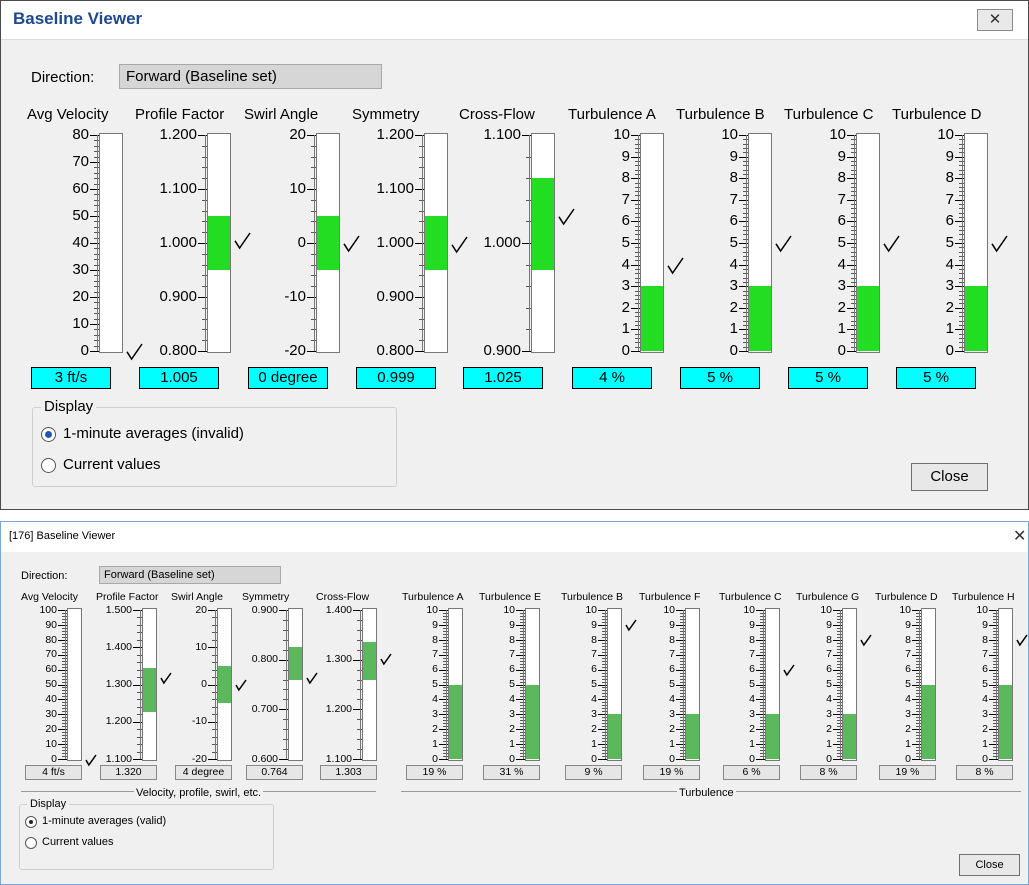 The width and height of the screenshot is (1029, 885). Describe the element at coordinates (503, 378) in the screenshot. I see `cross-flow-value: 1.025` at that location.